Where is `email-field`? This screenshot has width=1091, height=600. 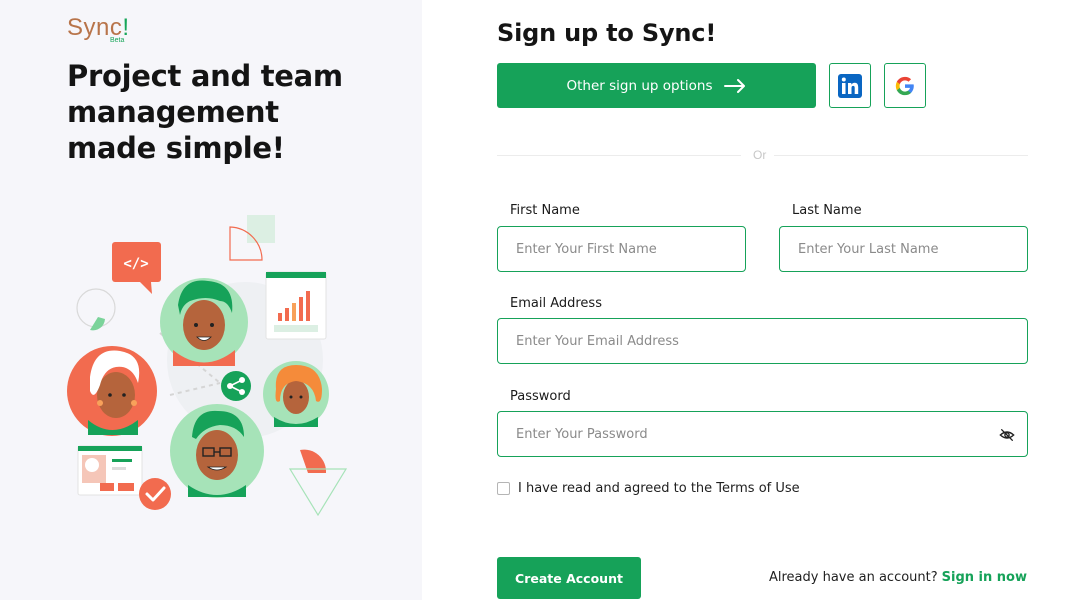
email-field is located at coordinates (762, 341).